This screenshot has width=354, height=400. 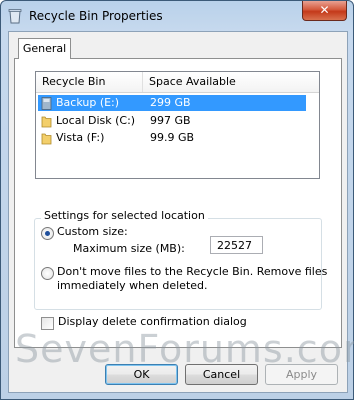 I want to click on column-header-space: Space Available, so click(x=228, y=82).